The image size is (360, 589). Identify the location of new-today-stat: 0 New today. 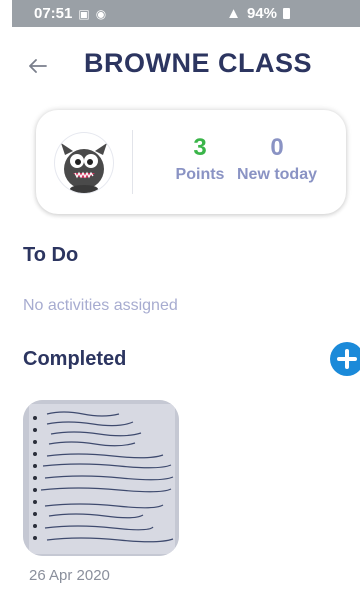
(277, 159).